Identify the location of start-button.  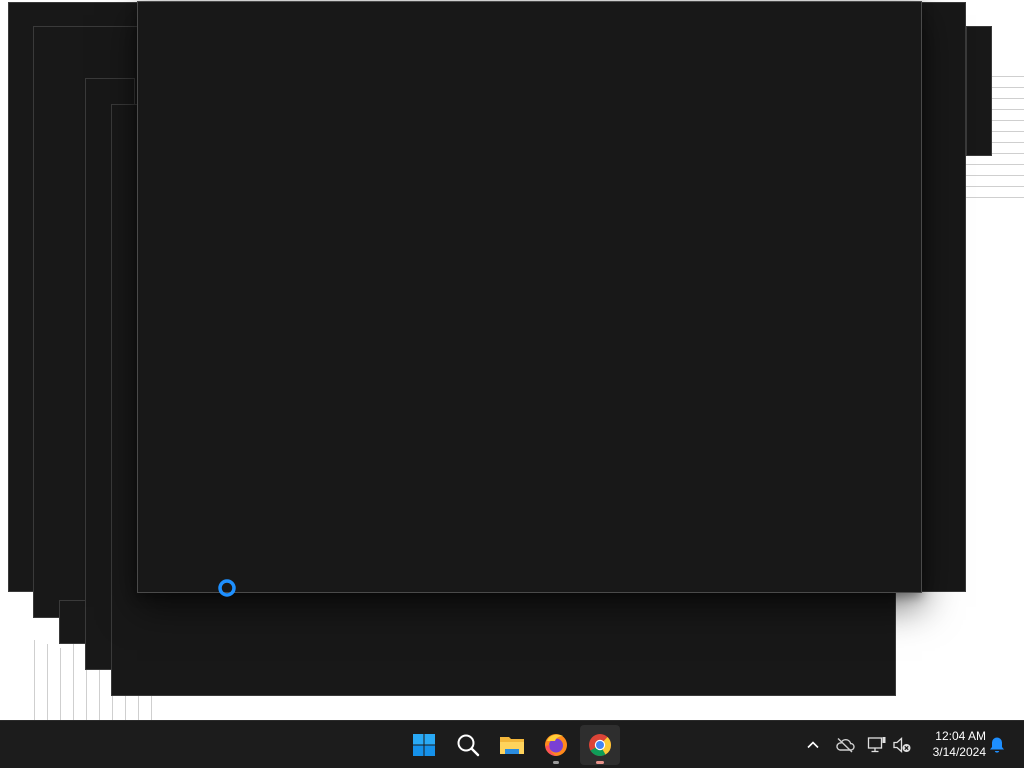
(424, 745).